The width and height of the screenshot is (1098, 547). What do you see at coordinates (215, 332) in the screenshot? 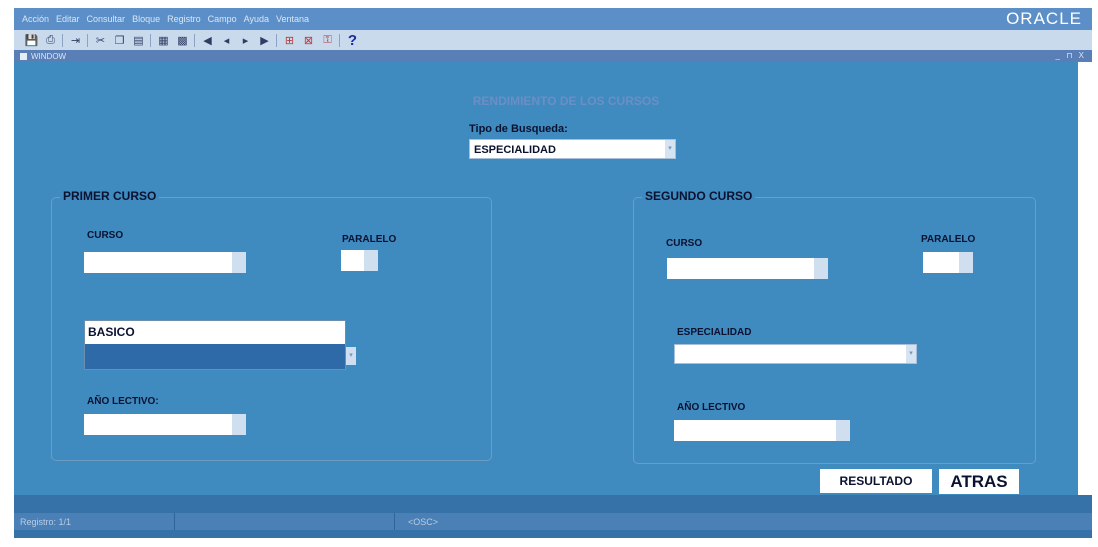
I see `dropdown-option-basico: BASICO` at bounding box center [215, 332].